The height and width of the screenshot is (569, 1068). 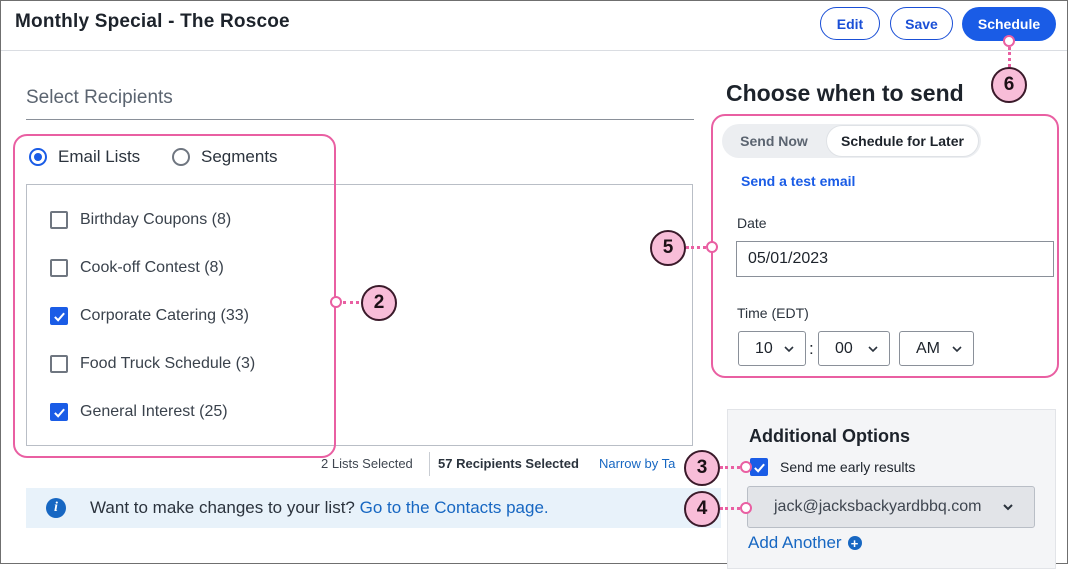 I want to click on add-another-label: Add Another, so click(x=795, y=542).